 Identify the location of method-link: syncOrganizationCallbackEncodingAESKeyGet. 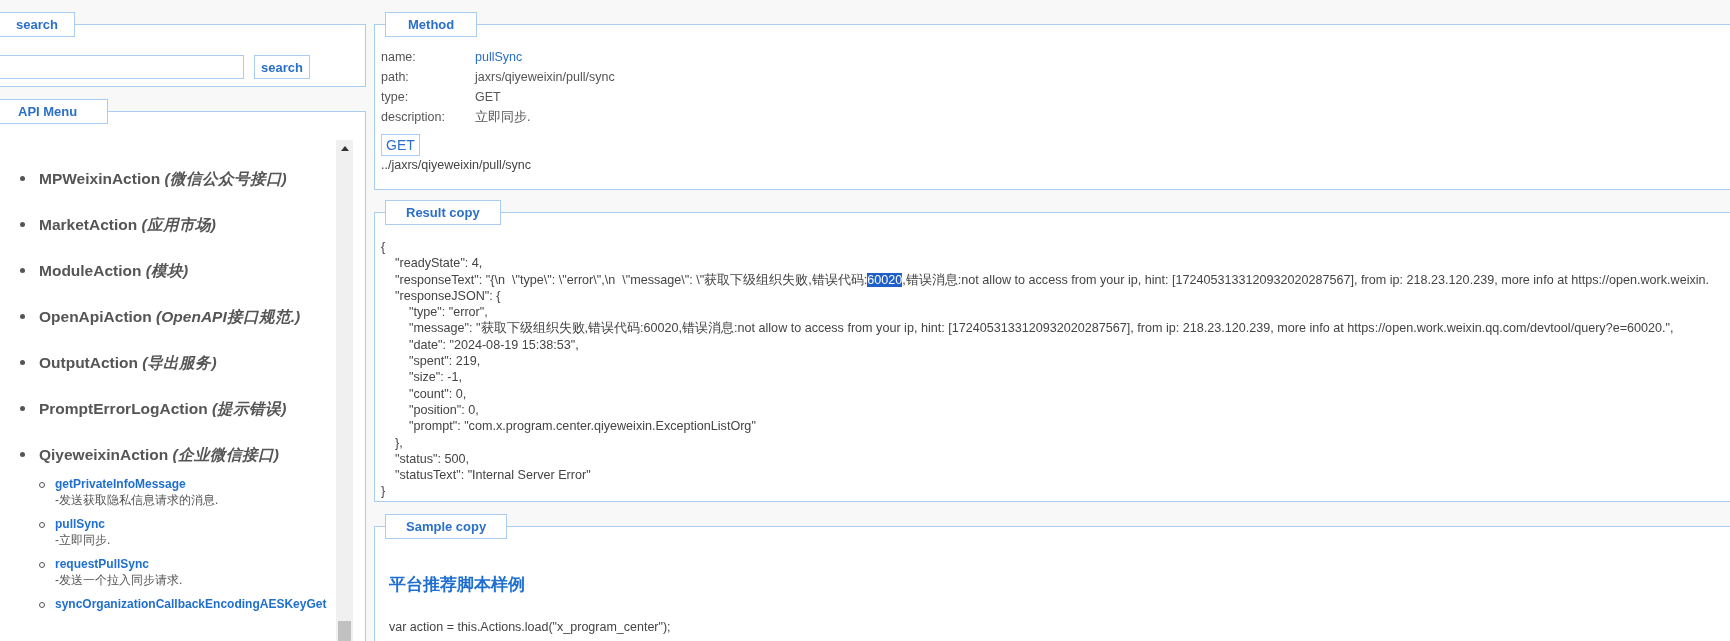
(191, 604).